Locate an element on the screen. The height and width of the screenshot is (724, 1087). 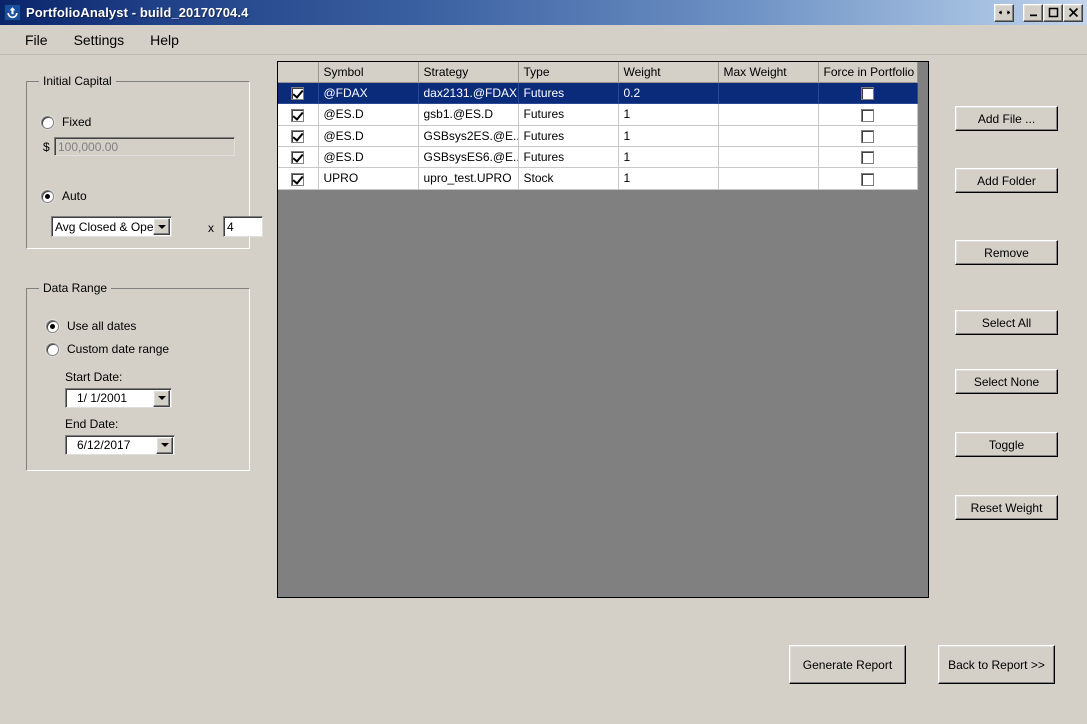
add-folder-button: Add Folder is located at coordinates (1006, 180).